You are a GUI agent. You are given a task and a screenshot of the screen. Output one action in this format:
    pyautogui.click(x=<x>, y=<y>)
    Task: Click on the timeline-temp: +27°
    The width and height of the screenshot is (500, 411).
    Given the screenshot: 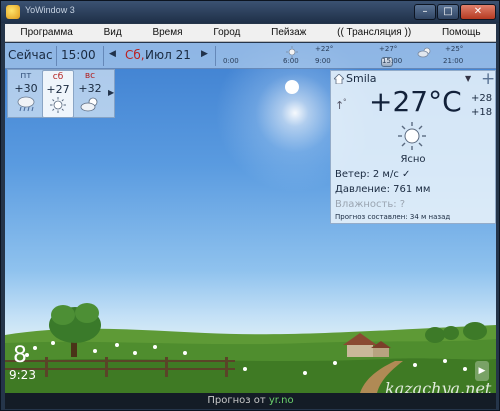 What is the action you would take?
    pyautogui.click(x=388, y=49)
    